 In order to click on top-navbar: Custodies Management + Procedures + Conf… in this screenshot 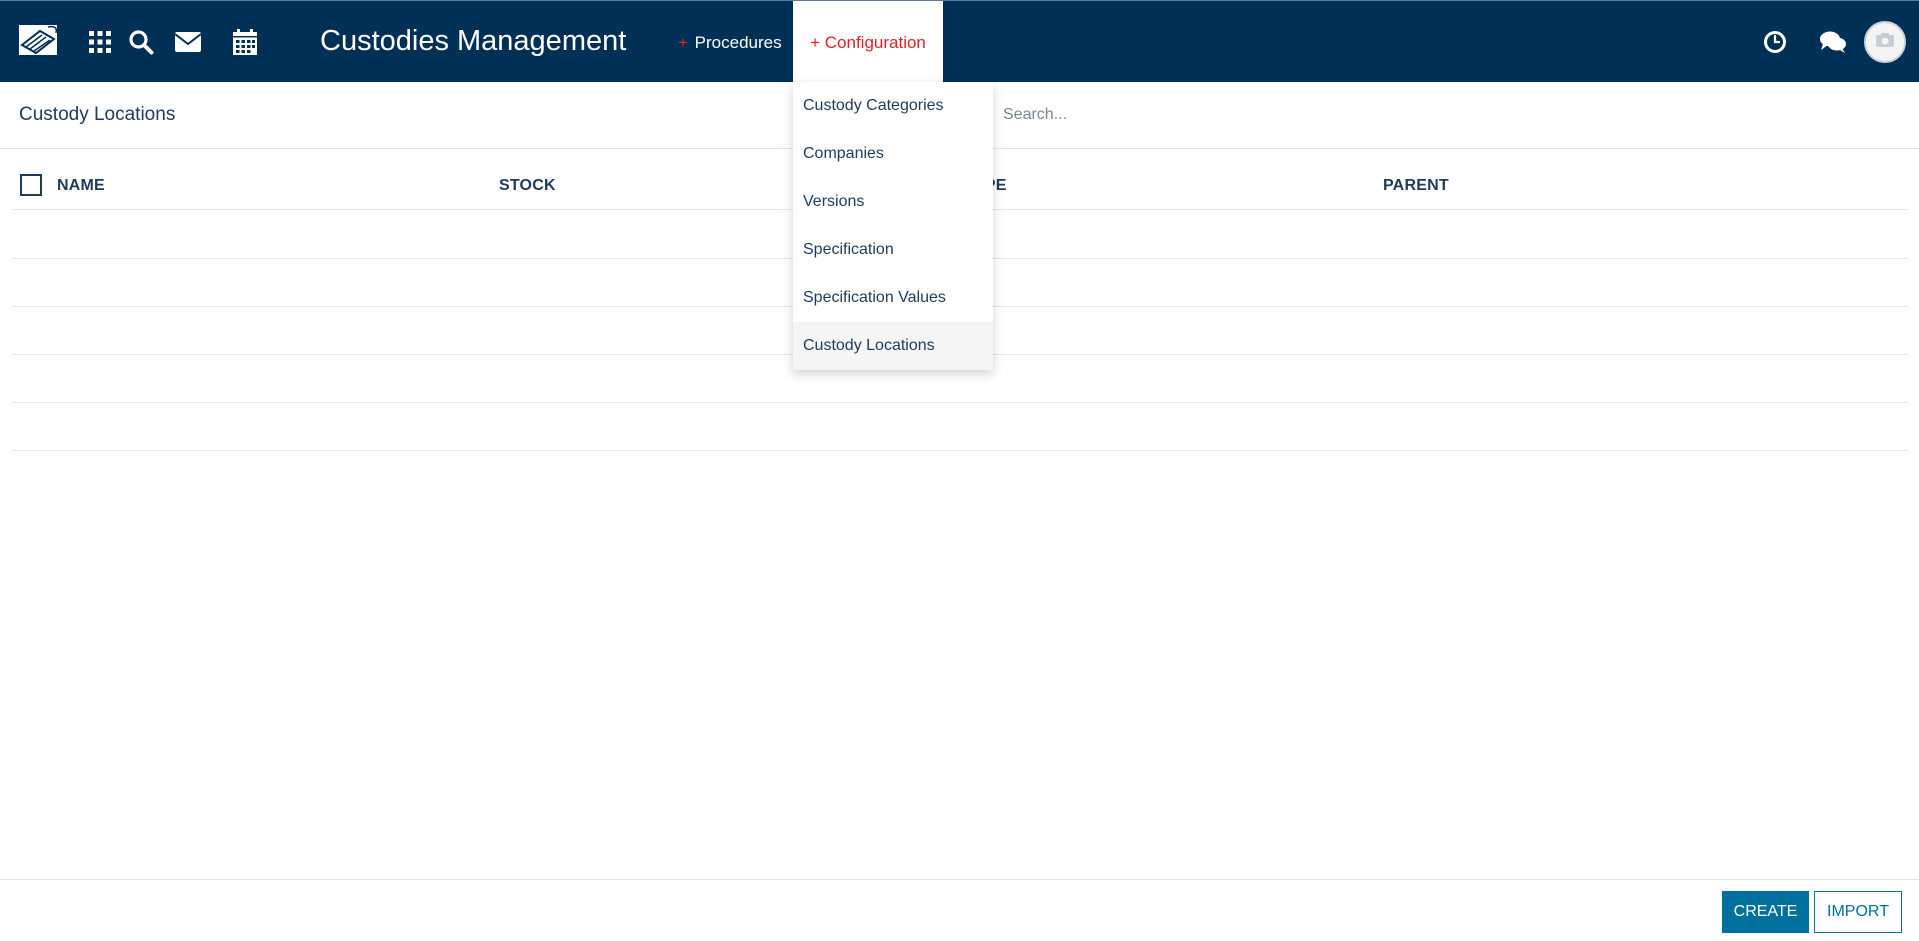, I will do `click(959, 41)`.